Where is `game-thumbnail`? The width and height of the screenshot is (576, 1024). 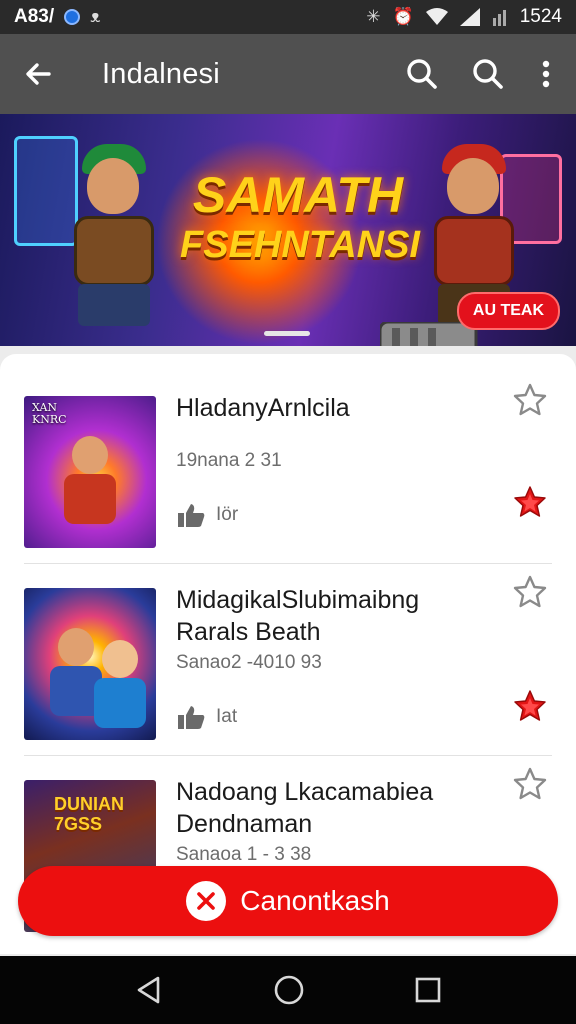 game-thumbnail is located at coordinates (90, 664).